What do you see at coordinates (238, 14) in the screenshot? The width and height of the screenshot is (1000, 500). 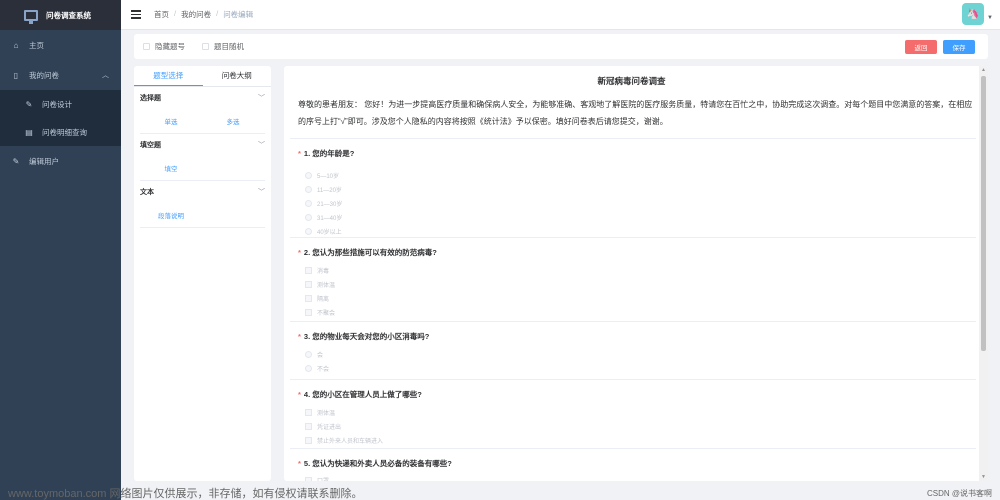 I see `breadcrumb-current: 问卷编辑` at bounding box center [238, 14].